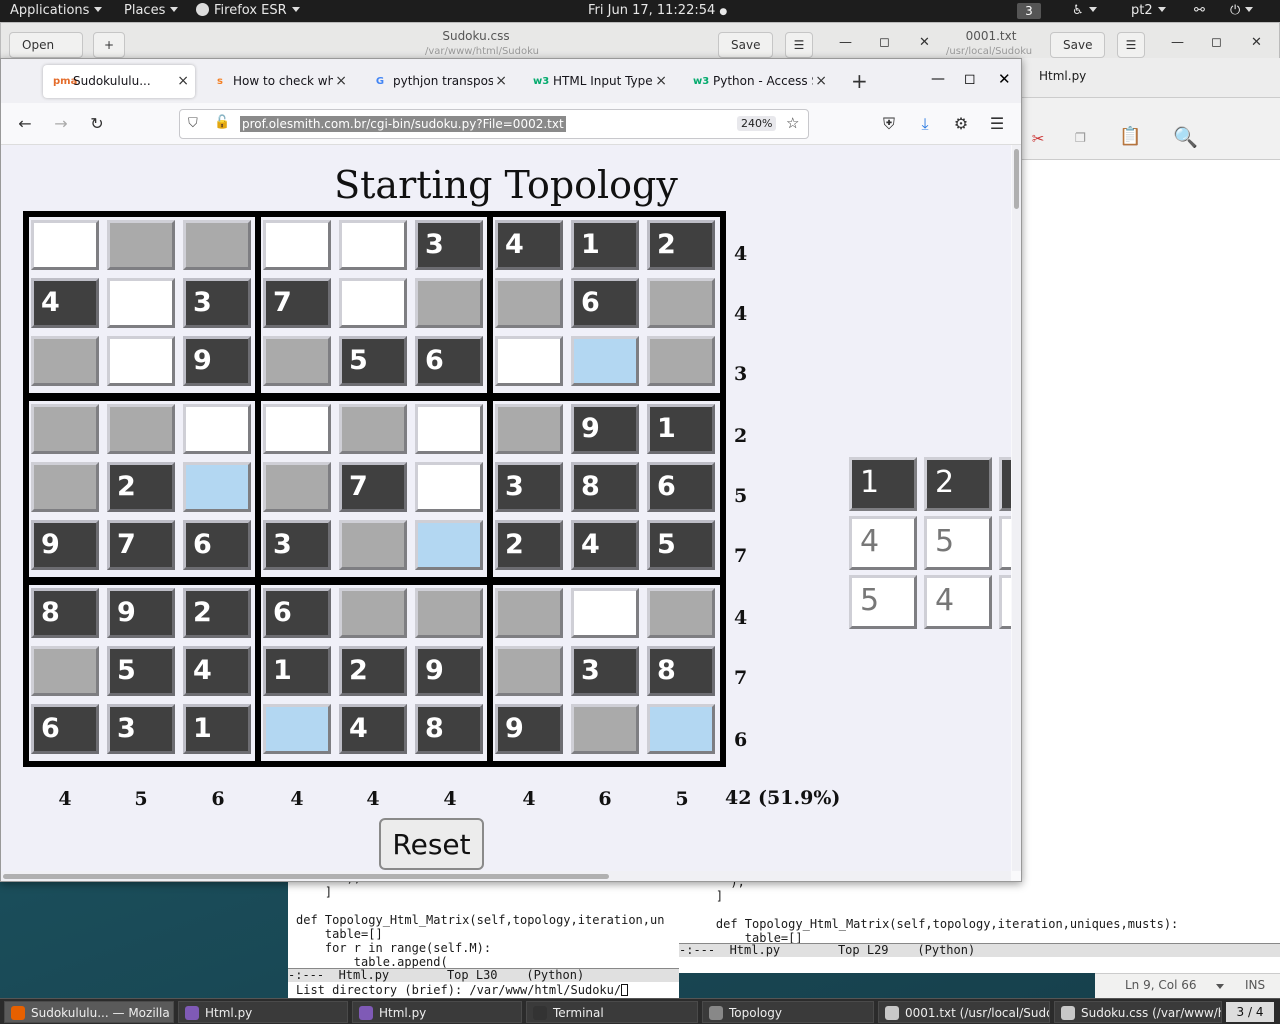 This screenshot has height=1024, width=1280. Describe the element at coordinates (97, 123) in the screenshot. I see `reload-icon: ↻` at that location.